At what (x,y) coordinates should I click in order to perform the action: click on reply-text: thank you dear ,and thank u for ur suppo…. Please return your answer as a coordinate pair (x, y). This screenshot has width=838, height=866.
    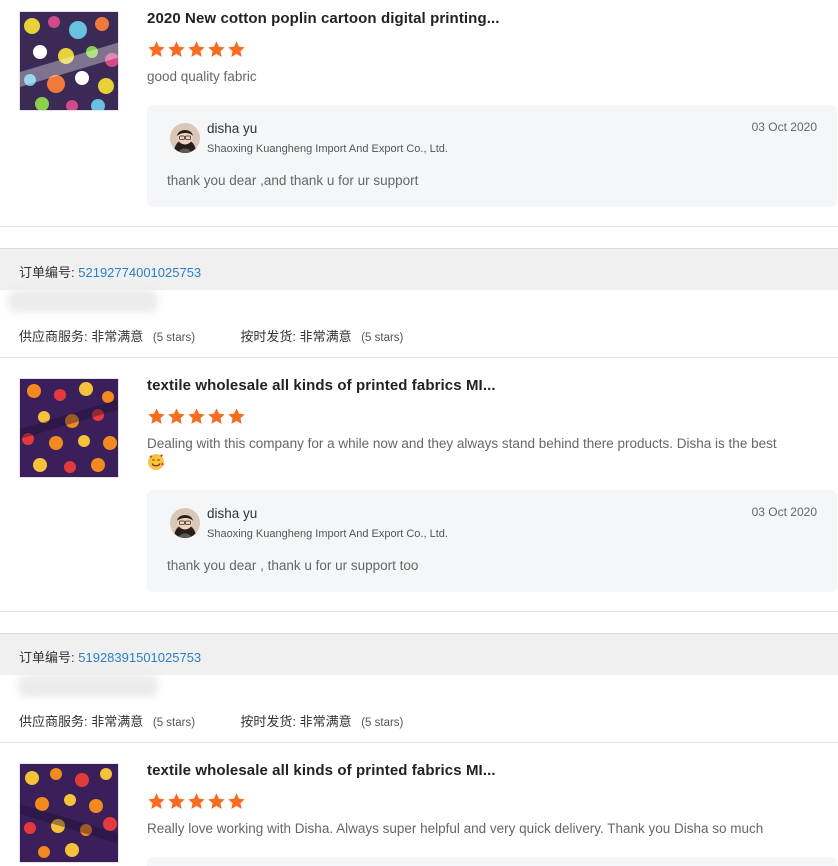
    Looking at the image, I should click on (293, 180).